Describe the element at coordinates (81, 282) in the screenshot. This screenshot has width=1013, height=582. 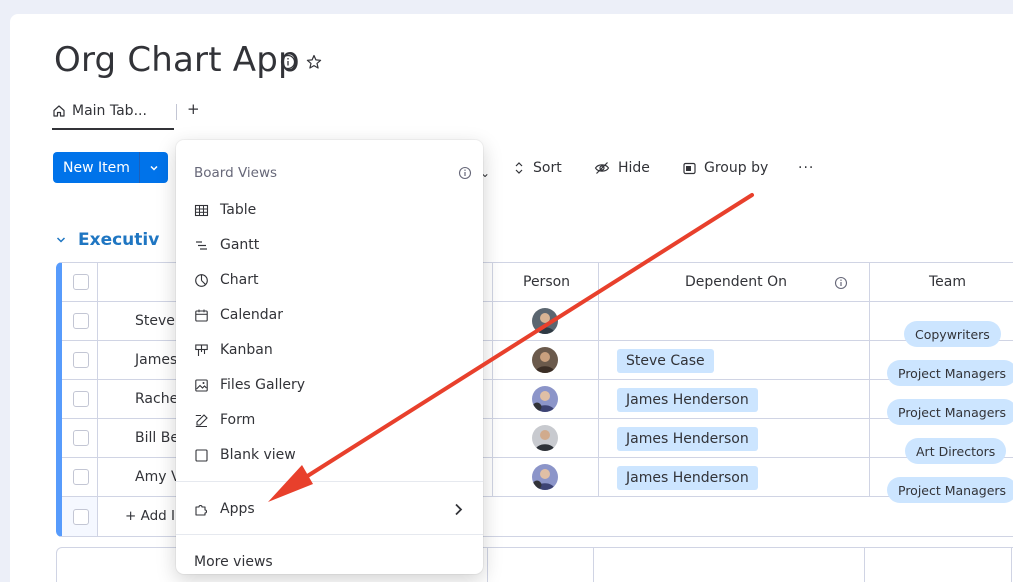
I see `select-all-checkbox` at that location.